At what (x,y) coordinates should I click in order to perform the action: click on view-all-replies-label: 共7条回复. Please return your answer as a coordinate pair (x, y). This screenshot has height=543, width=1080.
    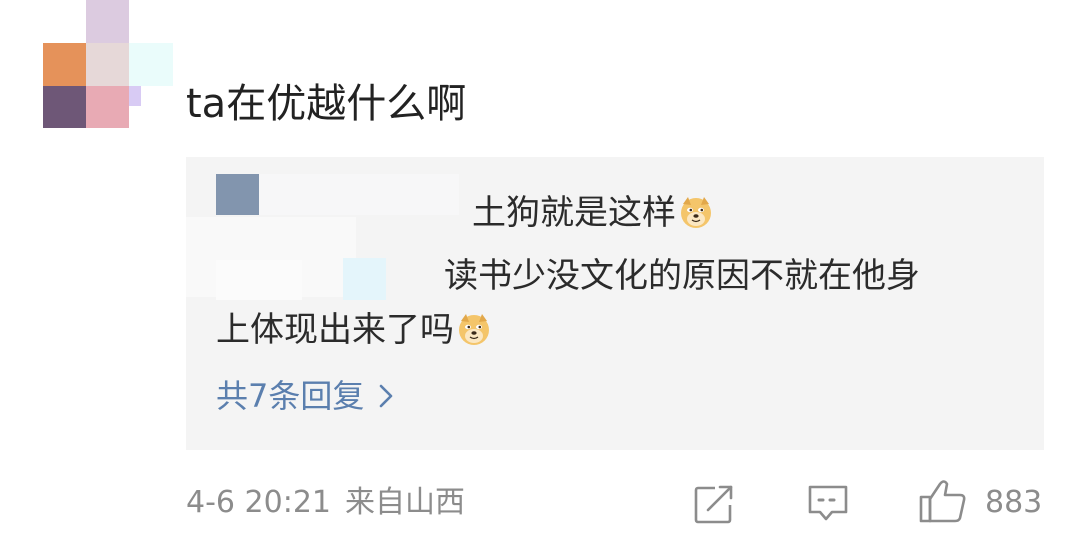
    Looking at the image, I should click on (290, 396).